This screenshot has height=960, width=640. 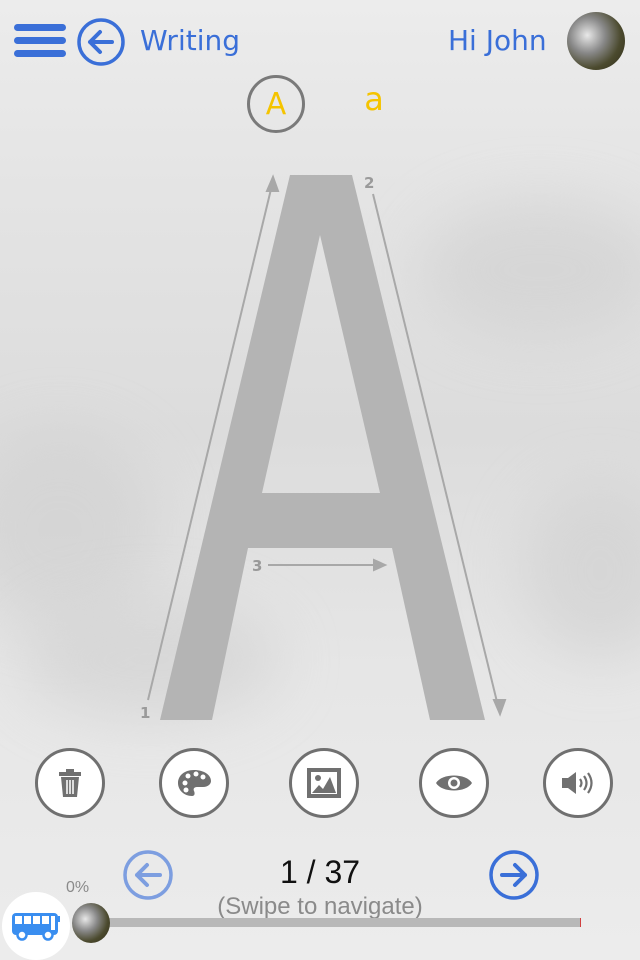 What do you see at coordinates (78, 887) in the screenshot?
I see `progress-label: 0%` at bounding box center [78, 887].